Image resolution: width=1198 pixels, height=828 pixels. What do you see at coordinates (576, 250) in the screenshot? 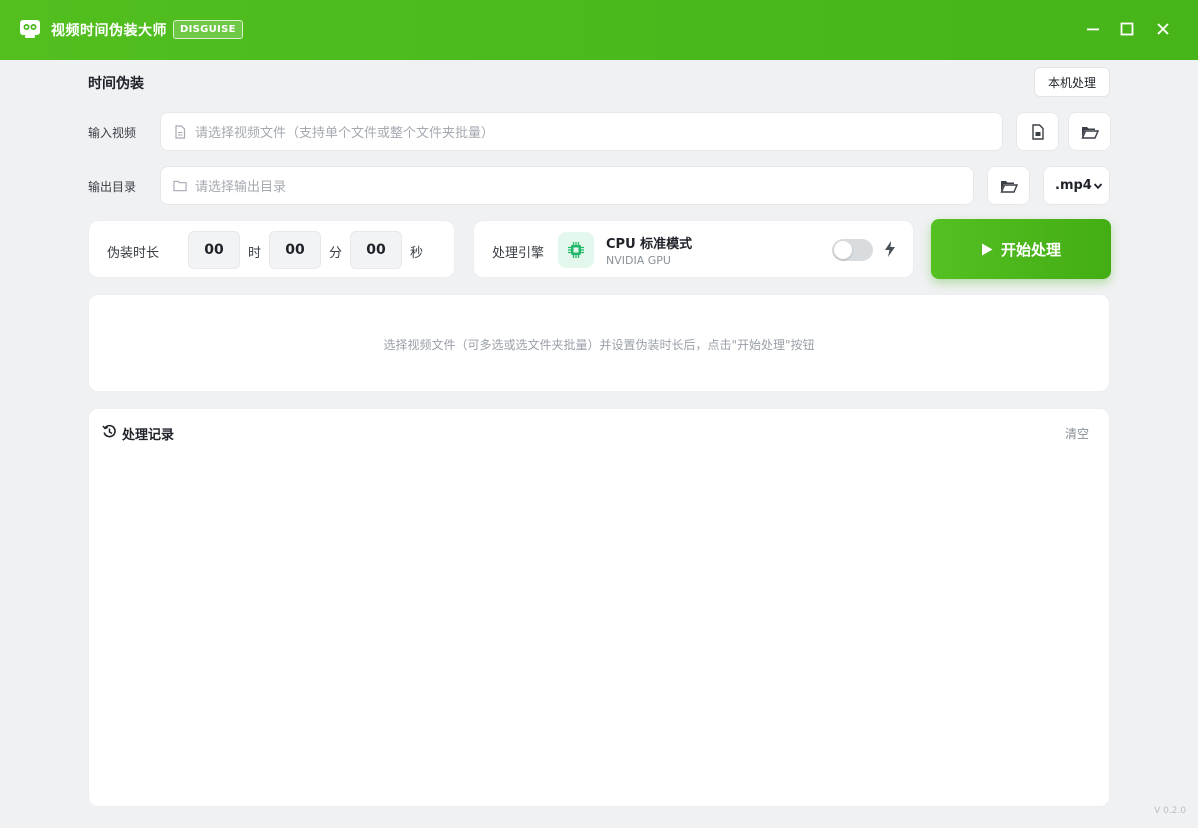
I see `cpu-chip-icon` at bounding box center [576, 250].